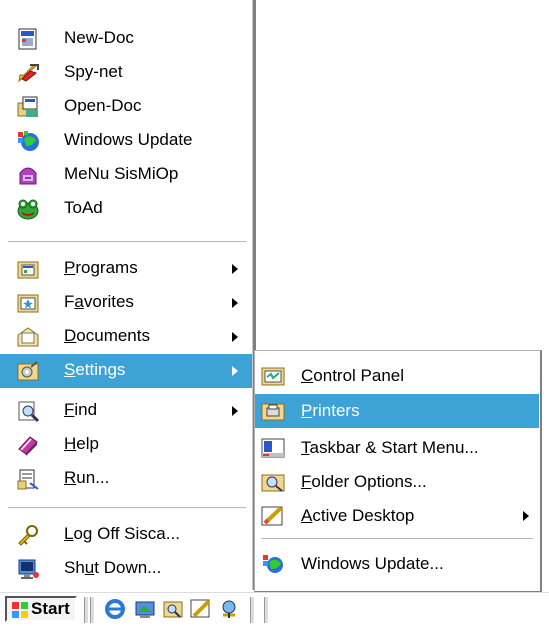 This screenshot has width=549, height=626. What do you see at coordinates (28, 269) in the screenshot?
I see `programs-icon` at bounding box center [28, 269].